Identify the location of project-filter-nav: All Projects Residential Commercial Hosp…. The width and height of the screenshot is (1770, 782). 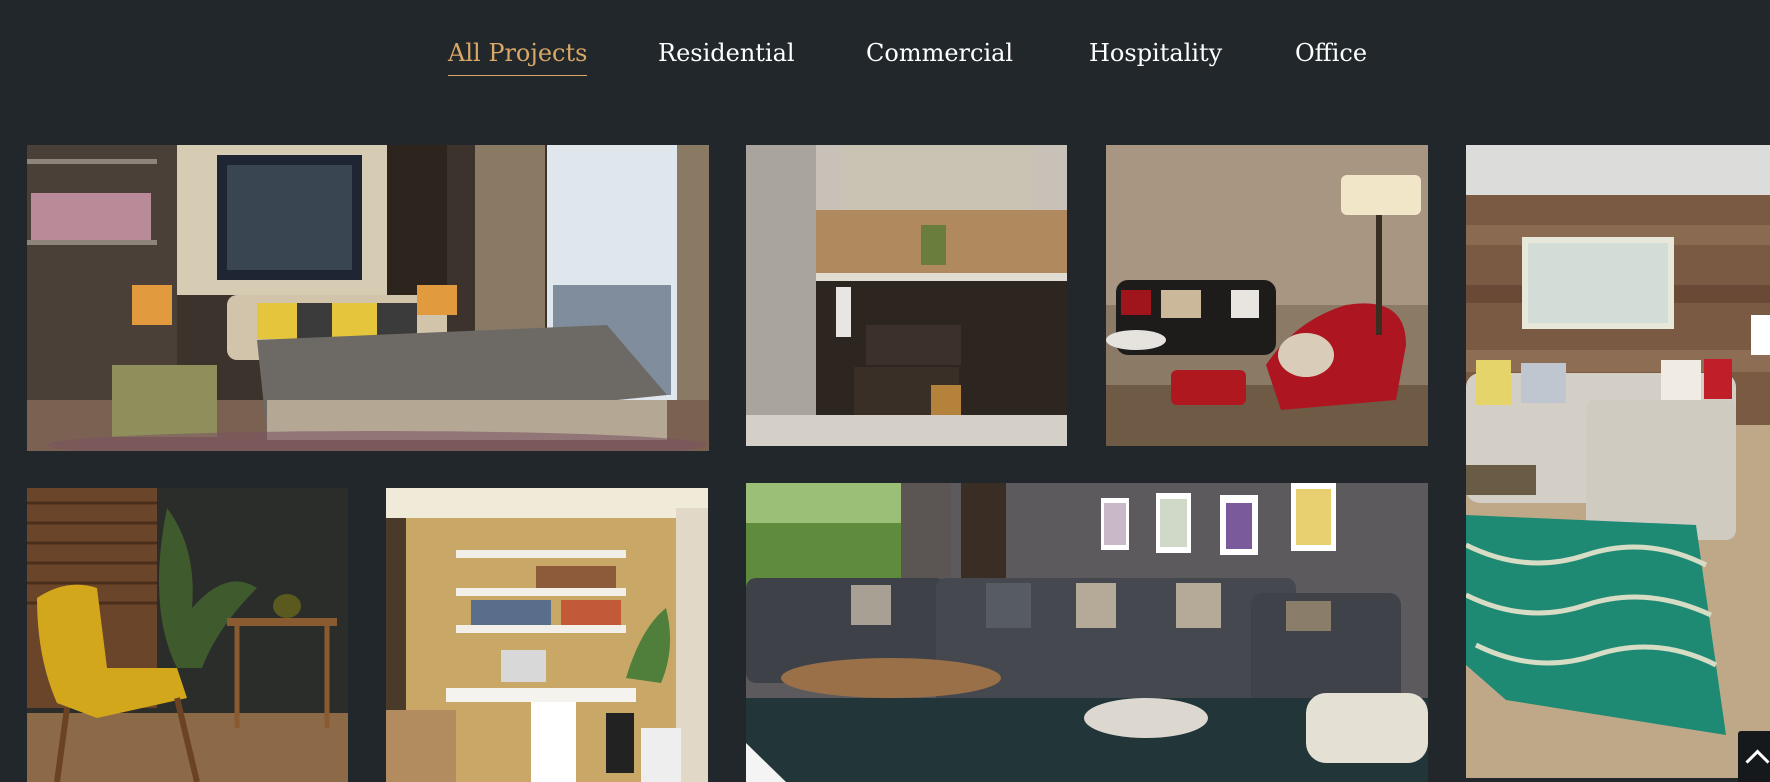
(885, 58).